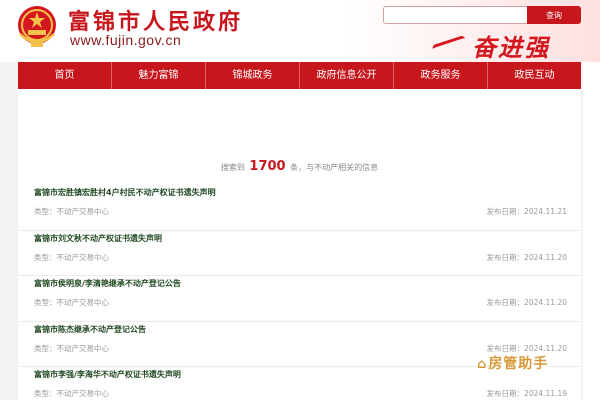  Describe the element at coordinates (126, 40) in the screenshot. I see `site-url: www.fujin.gov.cn` at that location.